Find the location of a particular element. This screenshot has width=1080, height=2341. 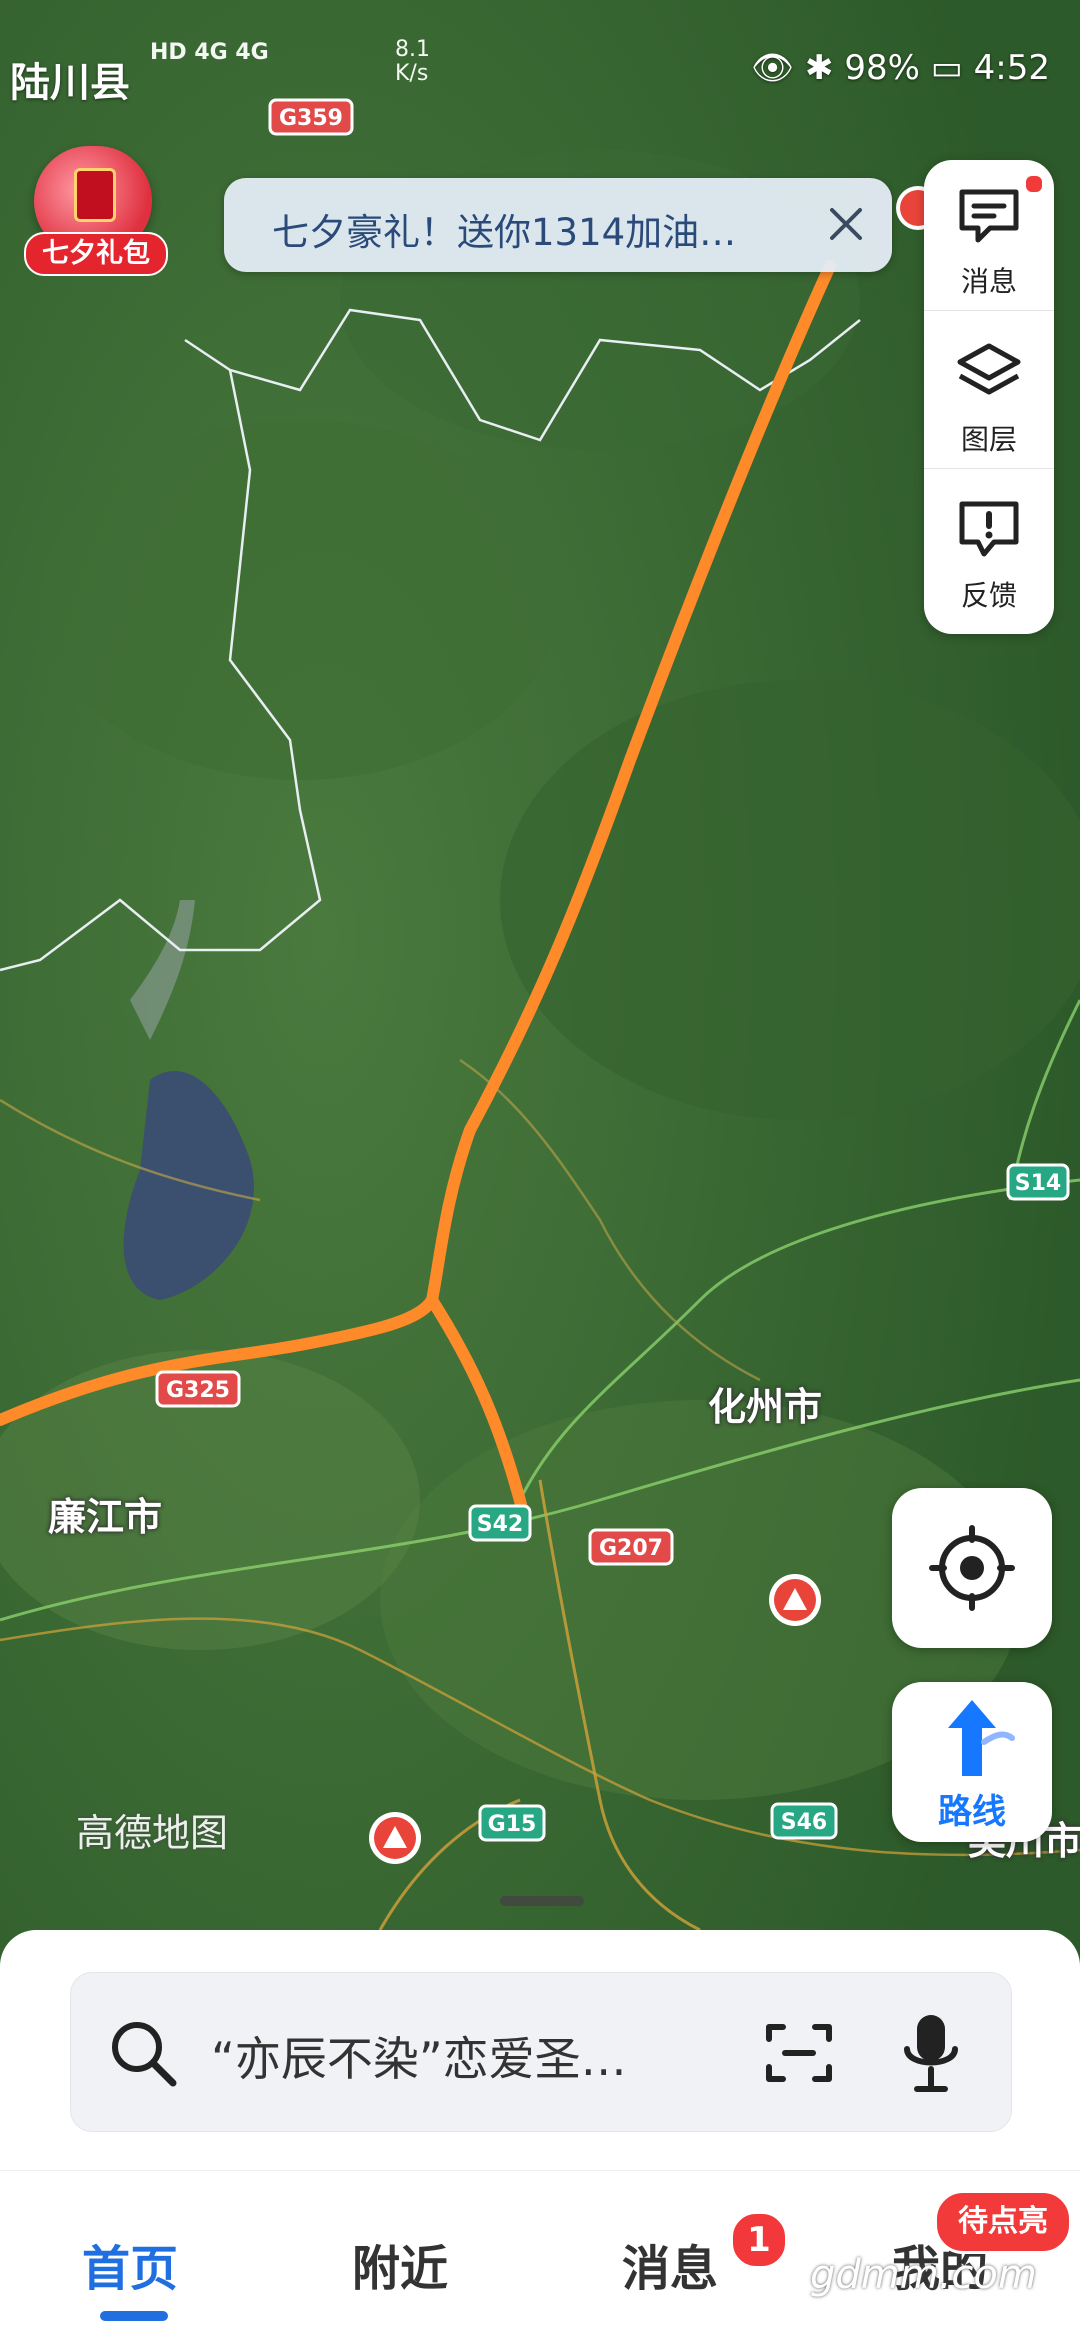

messages-badge: 1 is located at coordinates (759, 2240).